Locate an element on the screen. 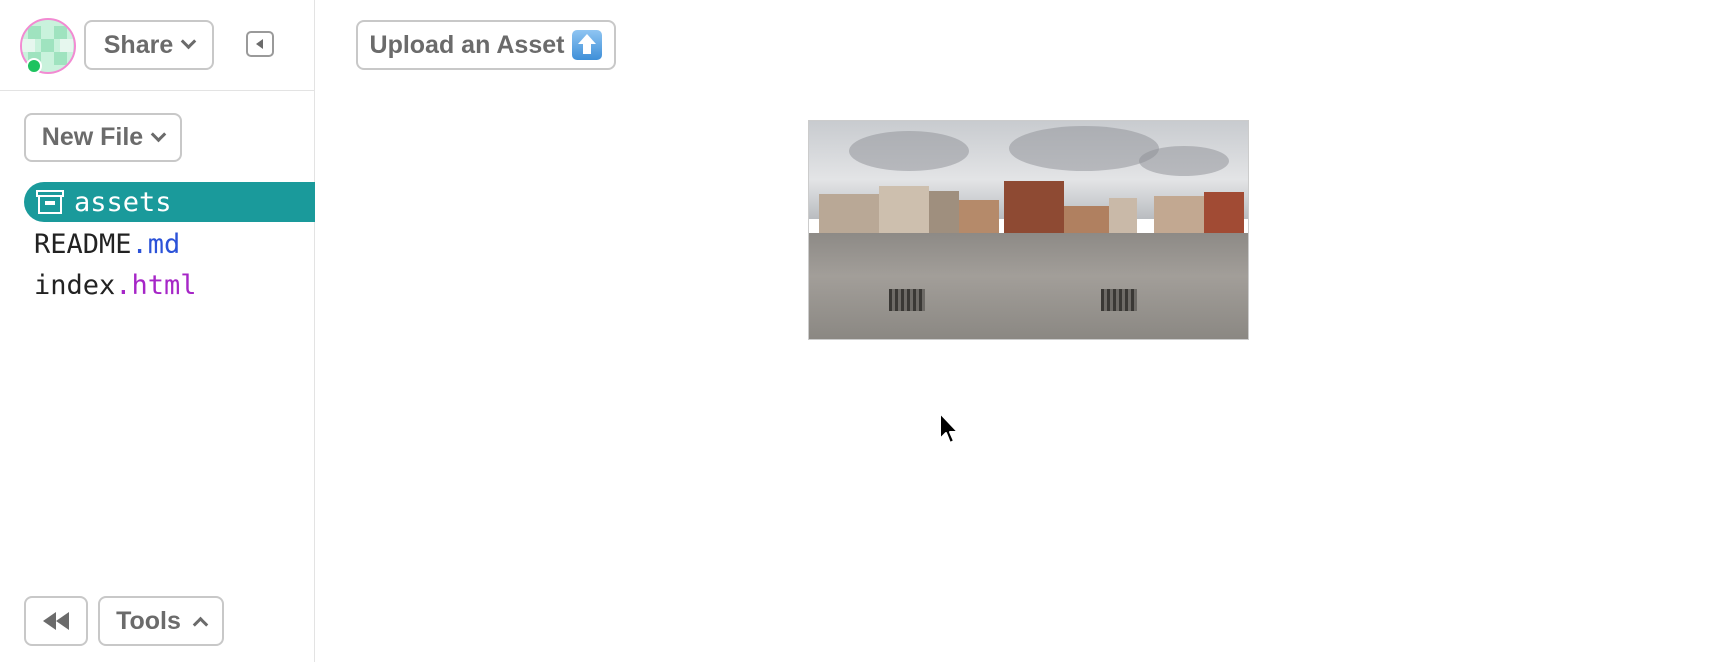 The height and width of the screenshot is (662, 1730). triangle-left-icon is located at coordinates (259, 44).